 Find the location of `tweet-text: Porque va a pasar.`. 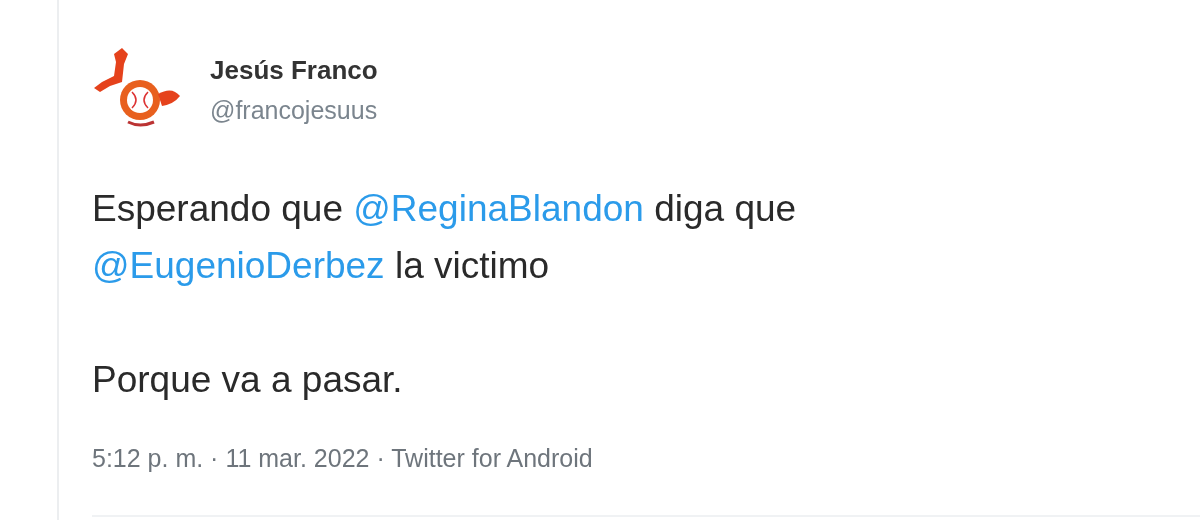

tweet-text: Porque va a pasar. is located at coordinates (248, 380).